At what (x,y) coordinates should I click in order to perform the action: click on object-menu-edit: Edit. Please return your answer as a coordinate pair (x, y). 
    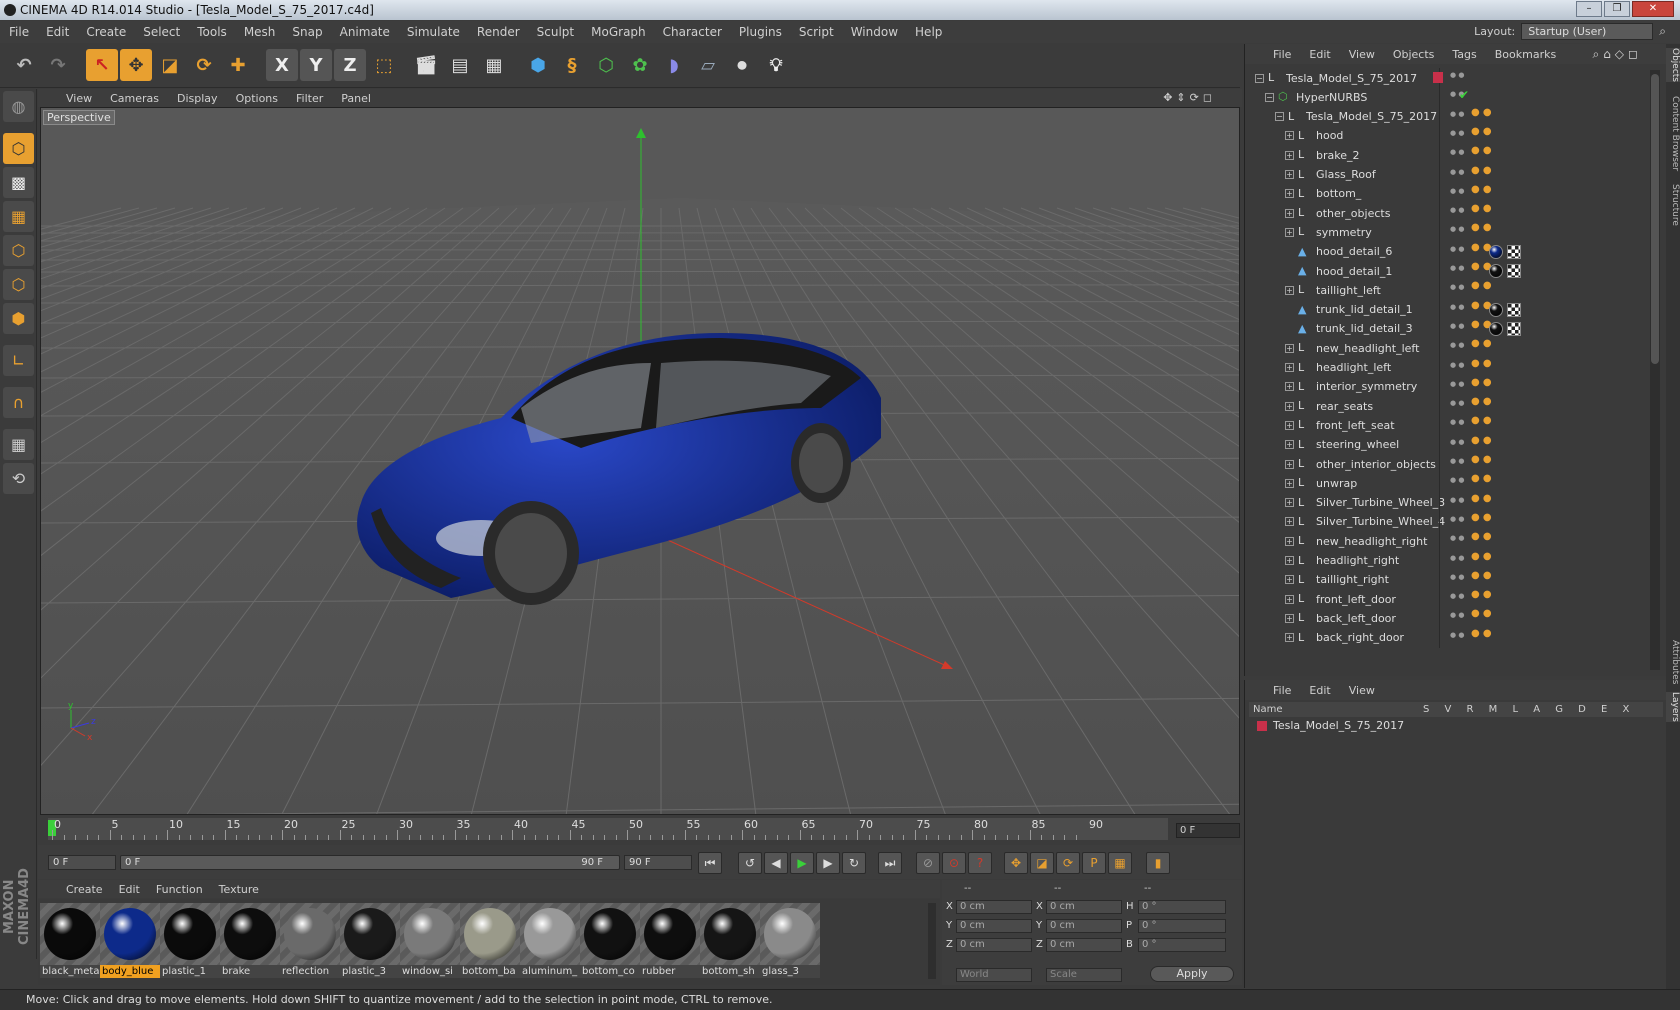
    Looking at the image, I should click on (1319, 54).